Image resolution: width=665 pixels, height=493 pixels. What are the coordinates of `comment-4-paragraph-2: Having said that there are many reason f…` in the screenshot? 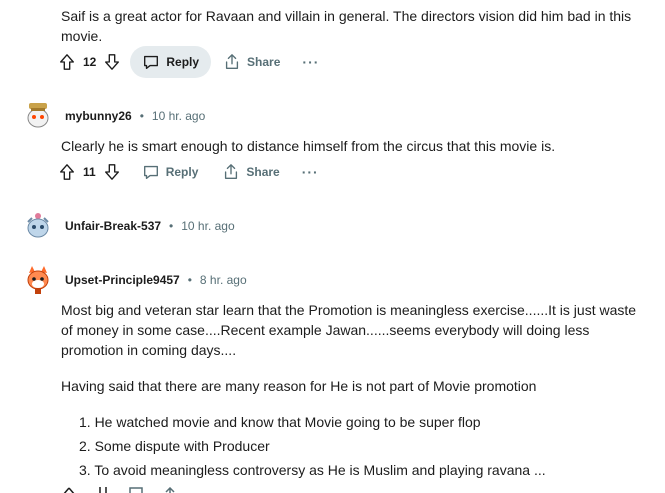 It's located at (299, 386).